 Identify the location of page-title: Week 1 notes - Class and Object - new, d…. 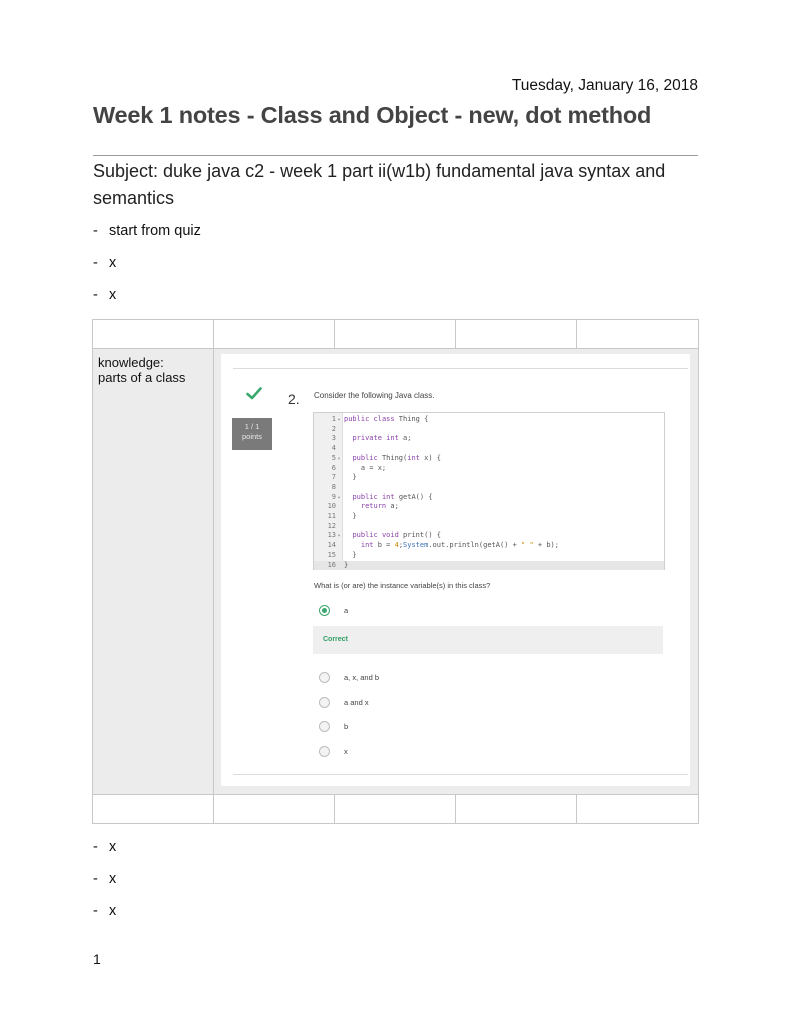
(372, 115).